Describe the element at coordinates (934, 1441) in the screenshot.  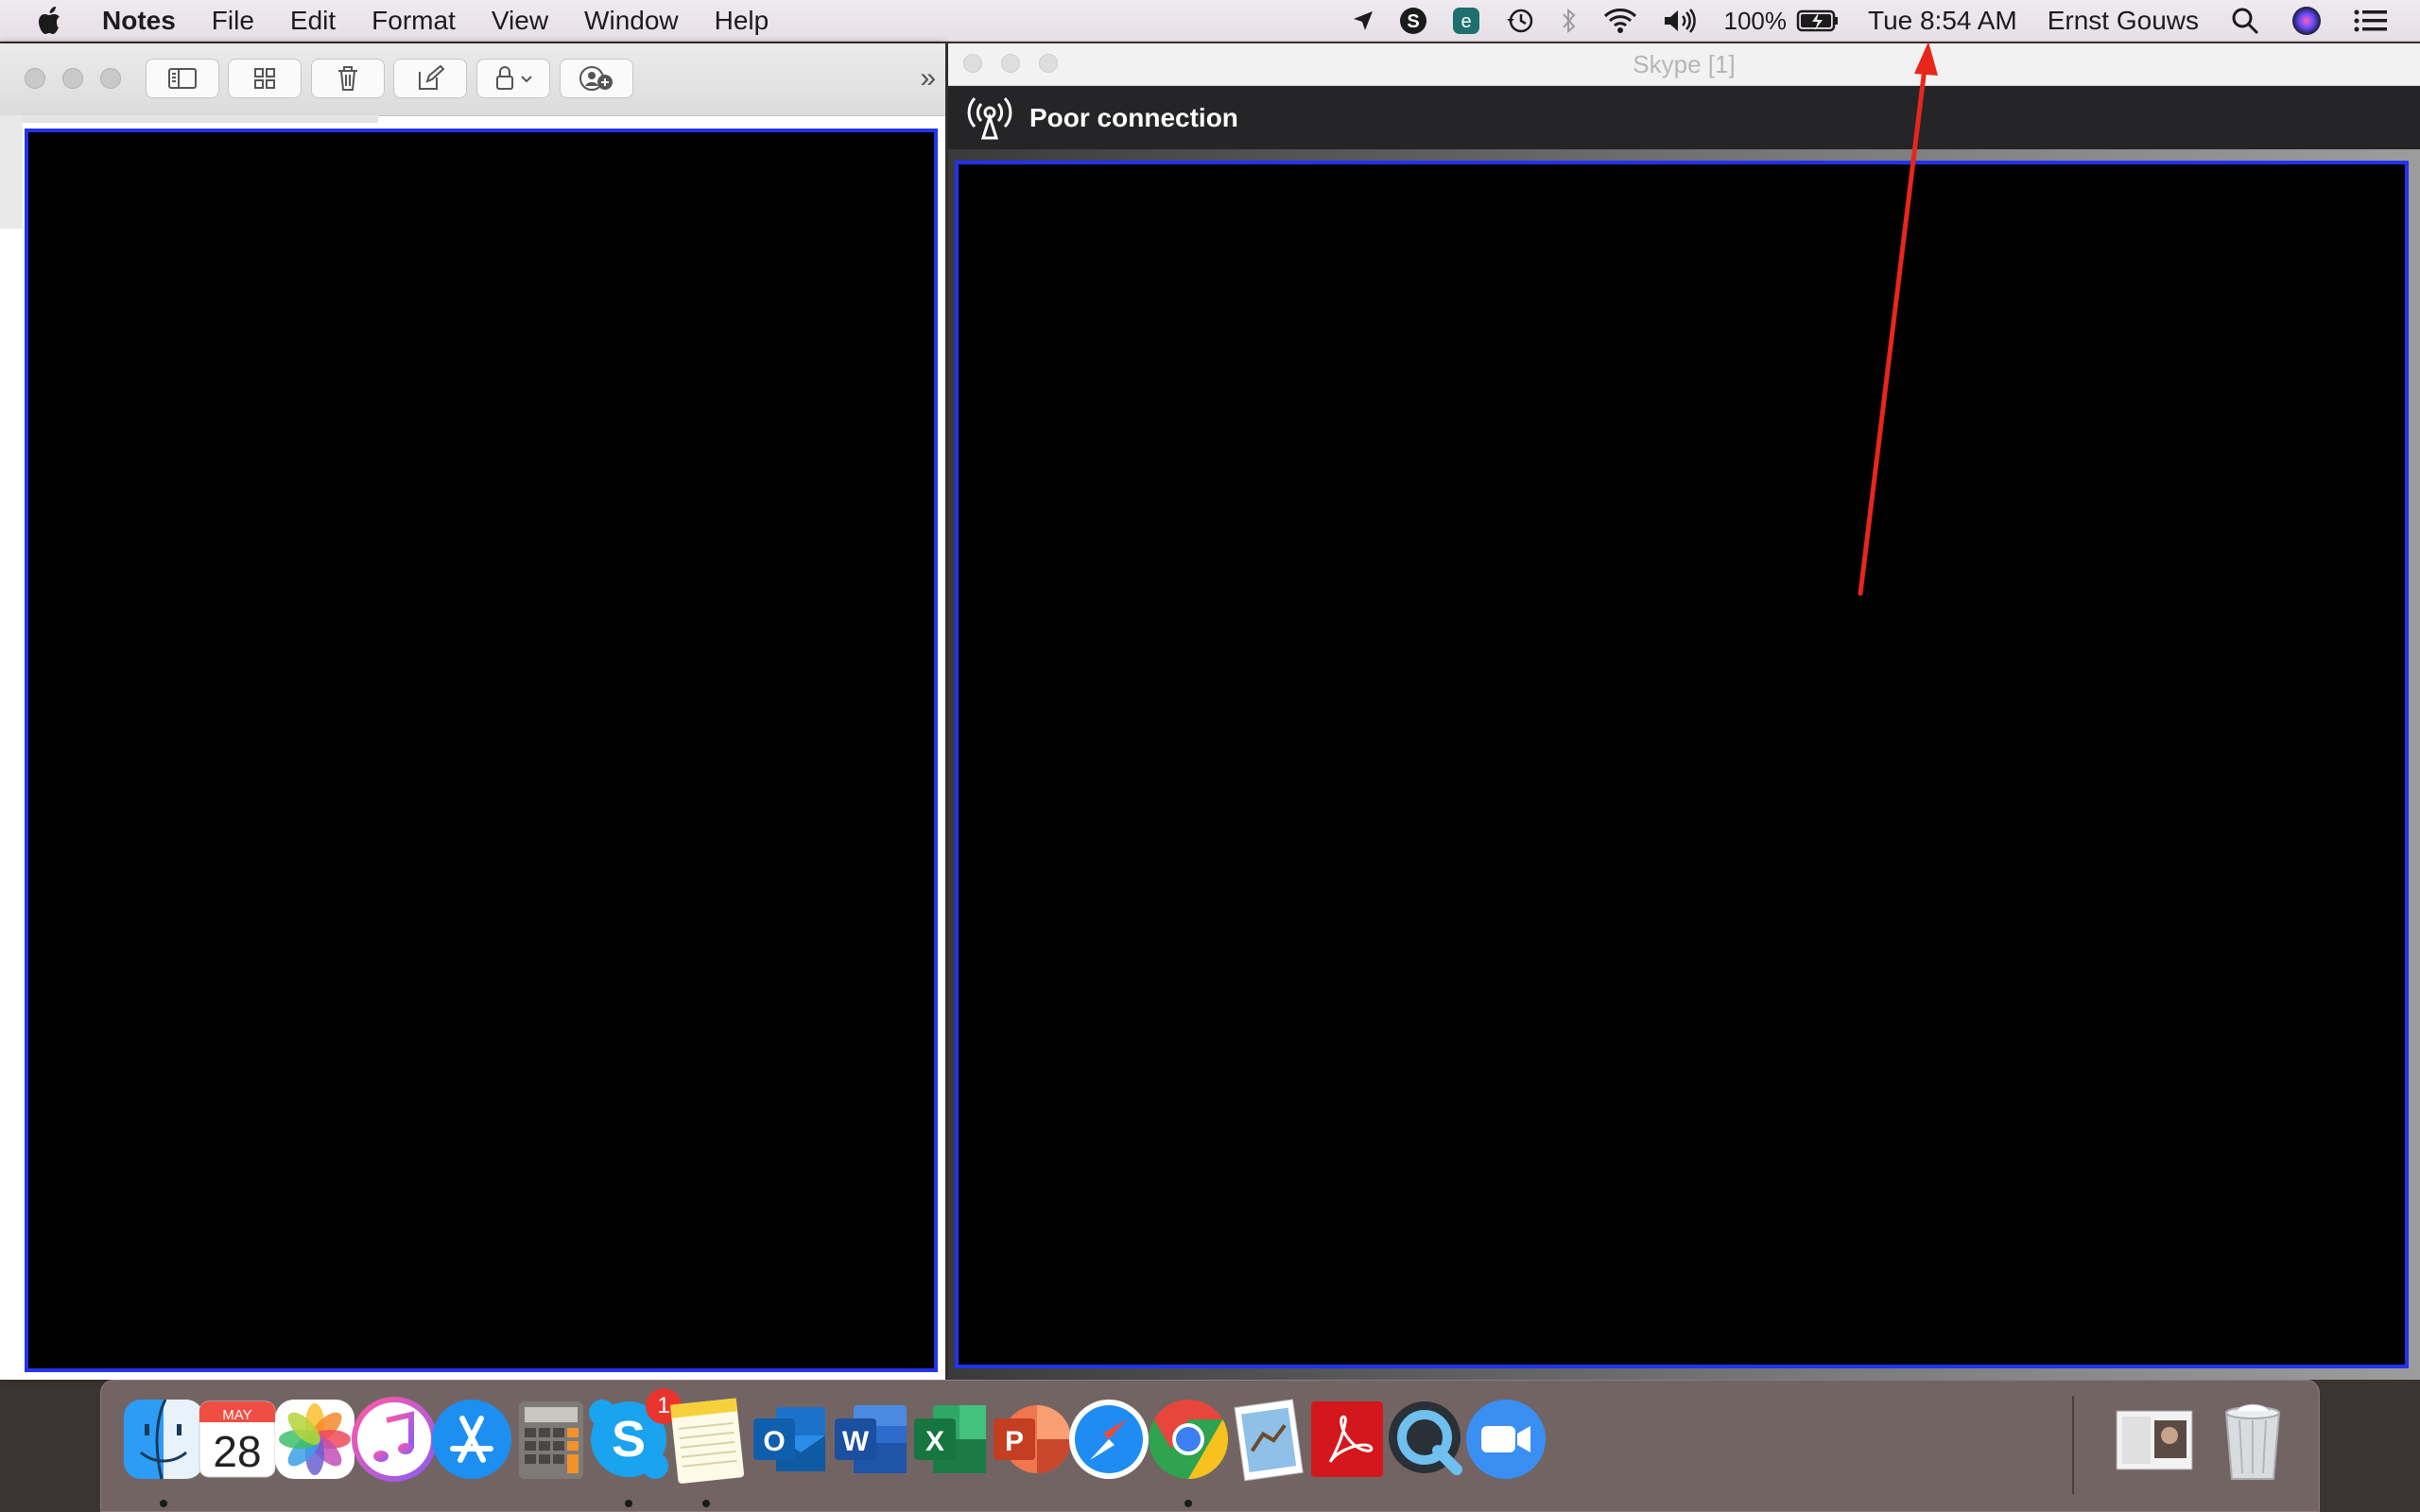
I see `svg-text: X` at that location.